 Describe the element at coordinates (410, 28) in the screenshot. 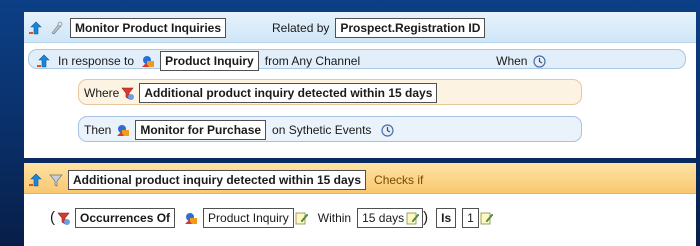

I see `related-by-field: Prospect.Registration ID` at that location.